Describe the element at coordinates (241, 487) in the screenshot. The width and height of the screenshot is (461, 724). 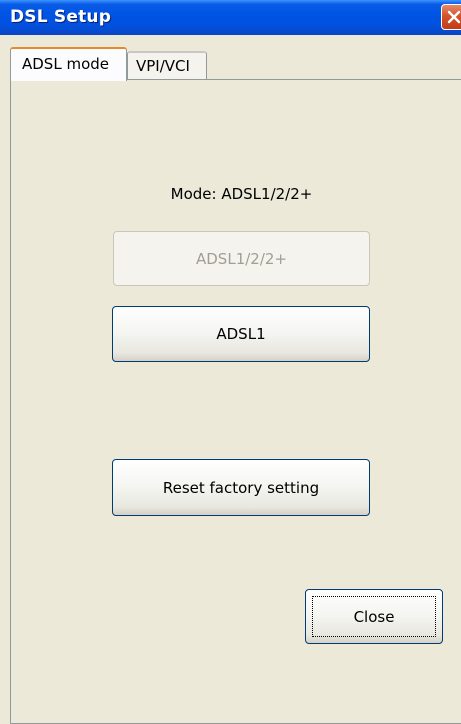
I see `reset-factory-setting-button: Reset factory setting` at that location.